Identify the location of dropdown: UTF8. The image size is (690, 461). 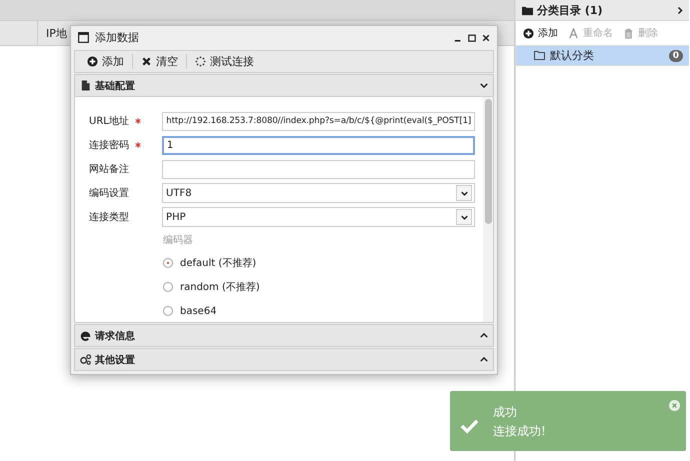
(318, 193).